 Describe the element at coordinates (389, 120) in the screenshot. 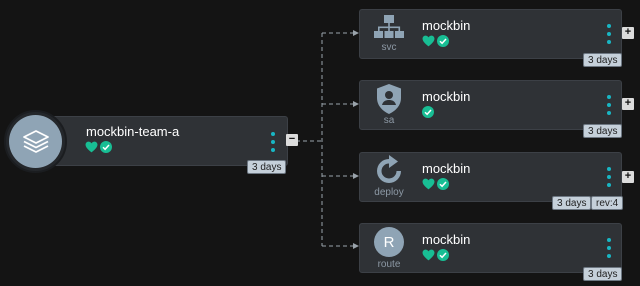

I see `node-kind-label: sa` at that location.